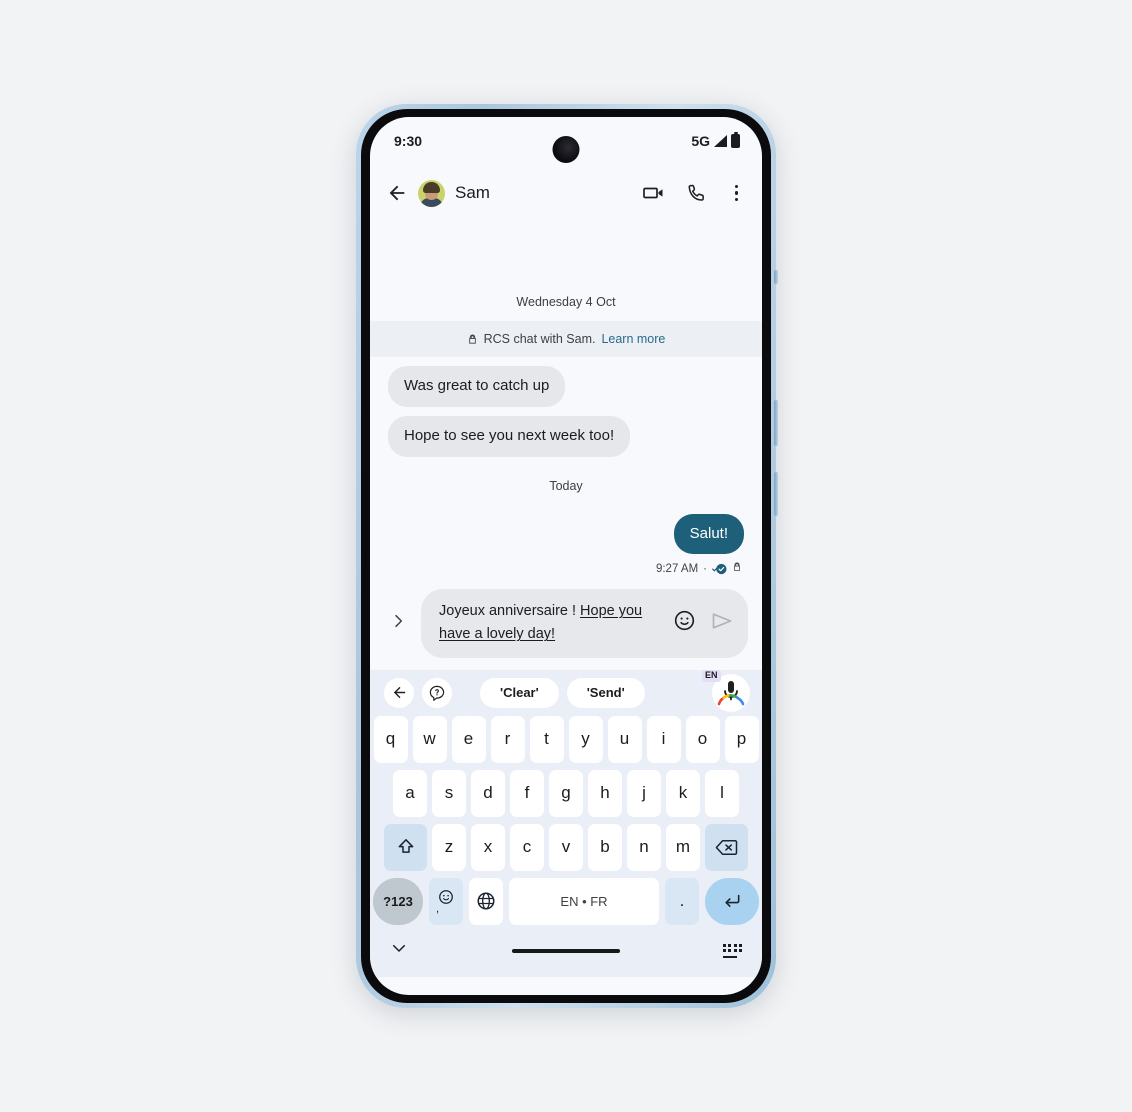  What do you see at coordinates (605, 793) in the screenshot?
I see `key-h: h` at bounding box center [605, 793].